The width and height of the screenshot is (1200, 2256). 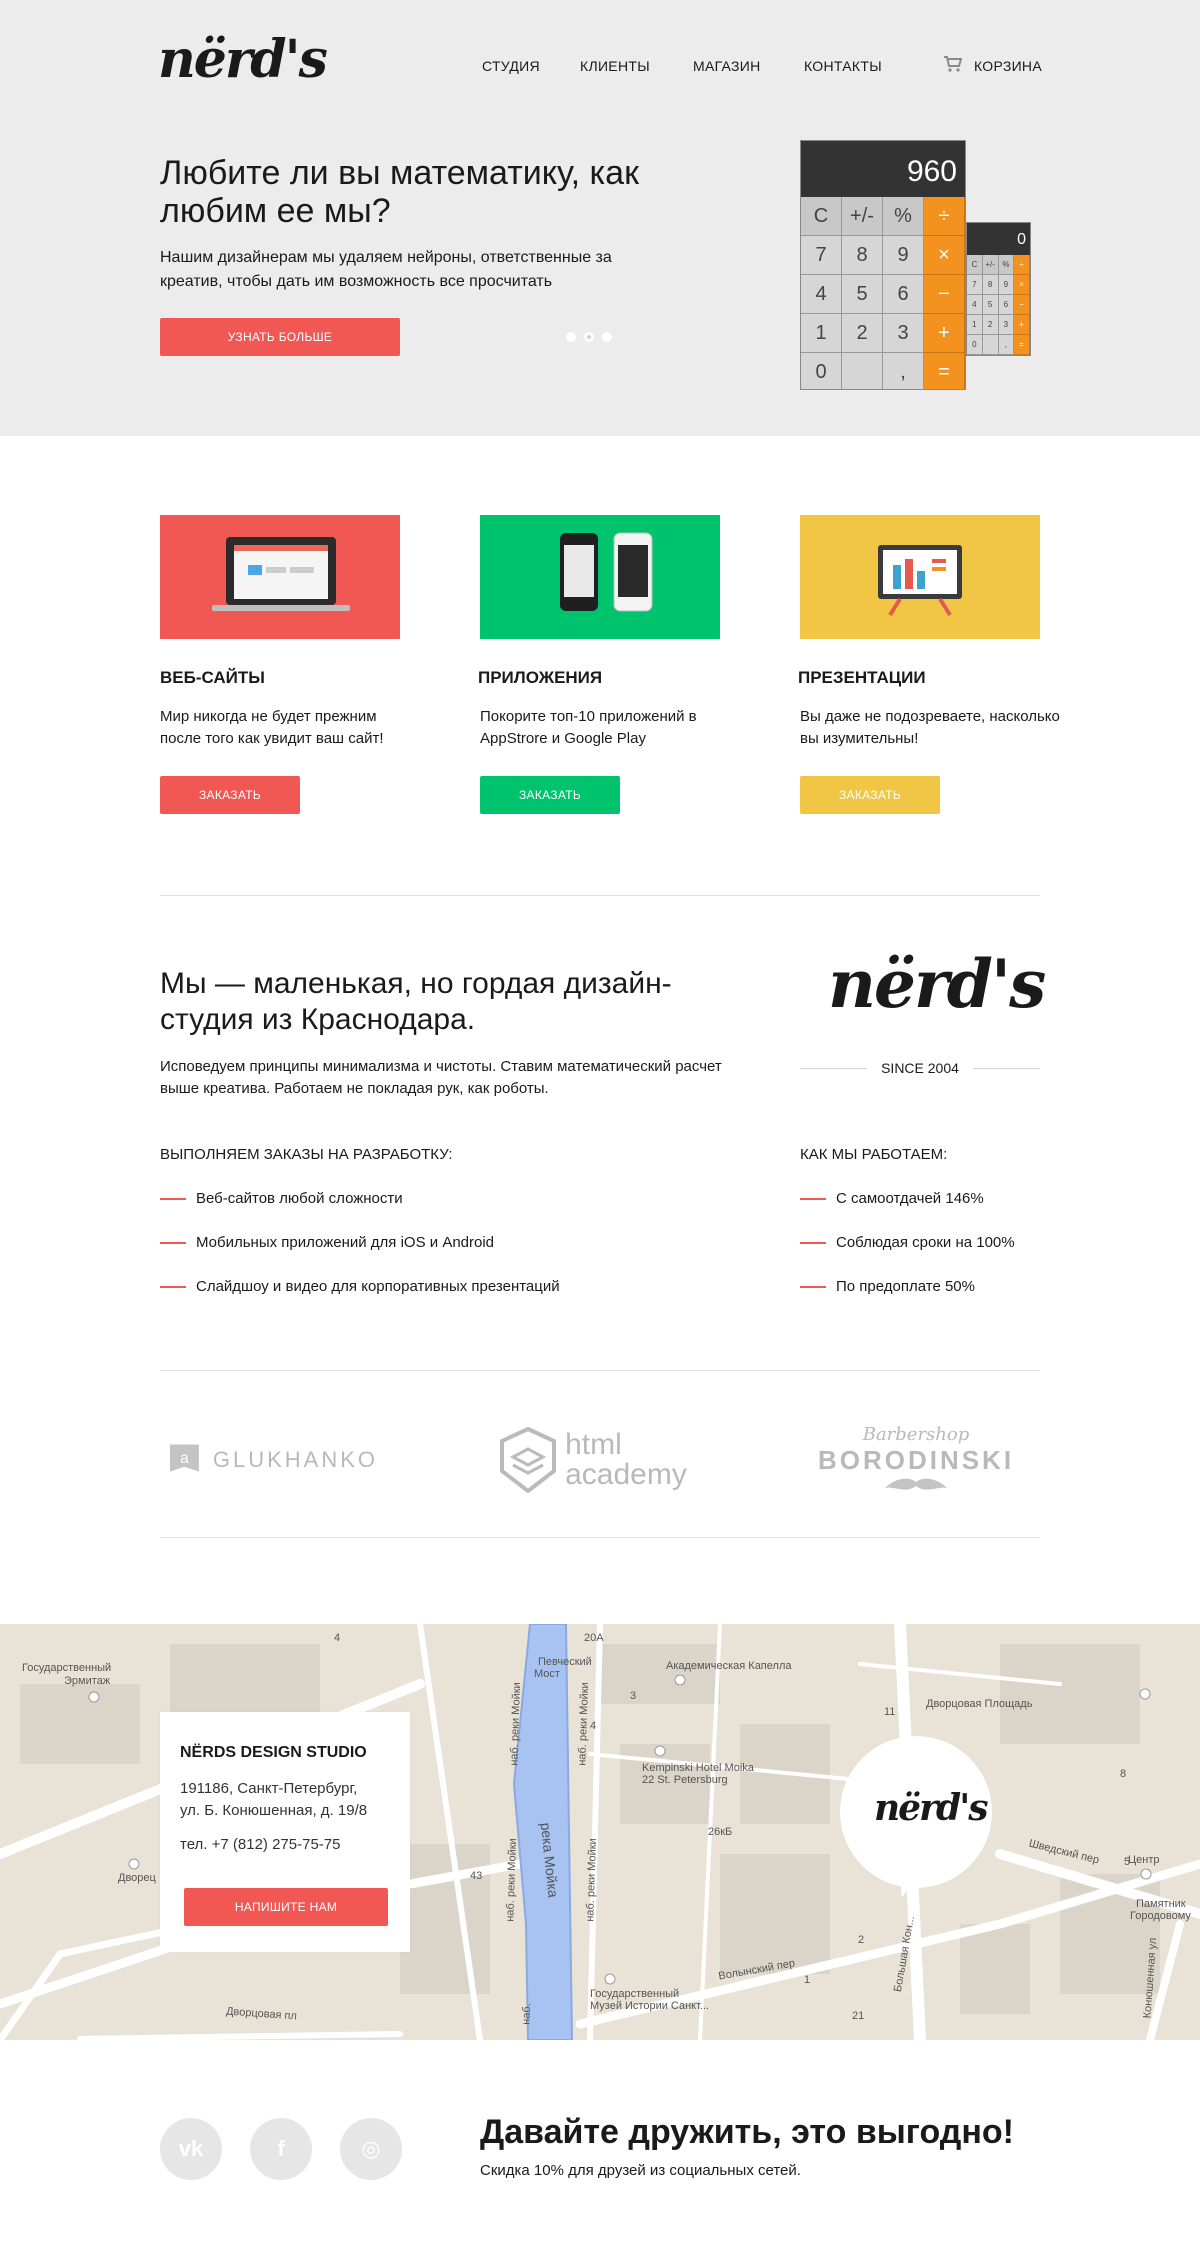 I want to click on instagram-icon: ◎, so click(x=371, y=2149).